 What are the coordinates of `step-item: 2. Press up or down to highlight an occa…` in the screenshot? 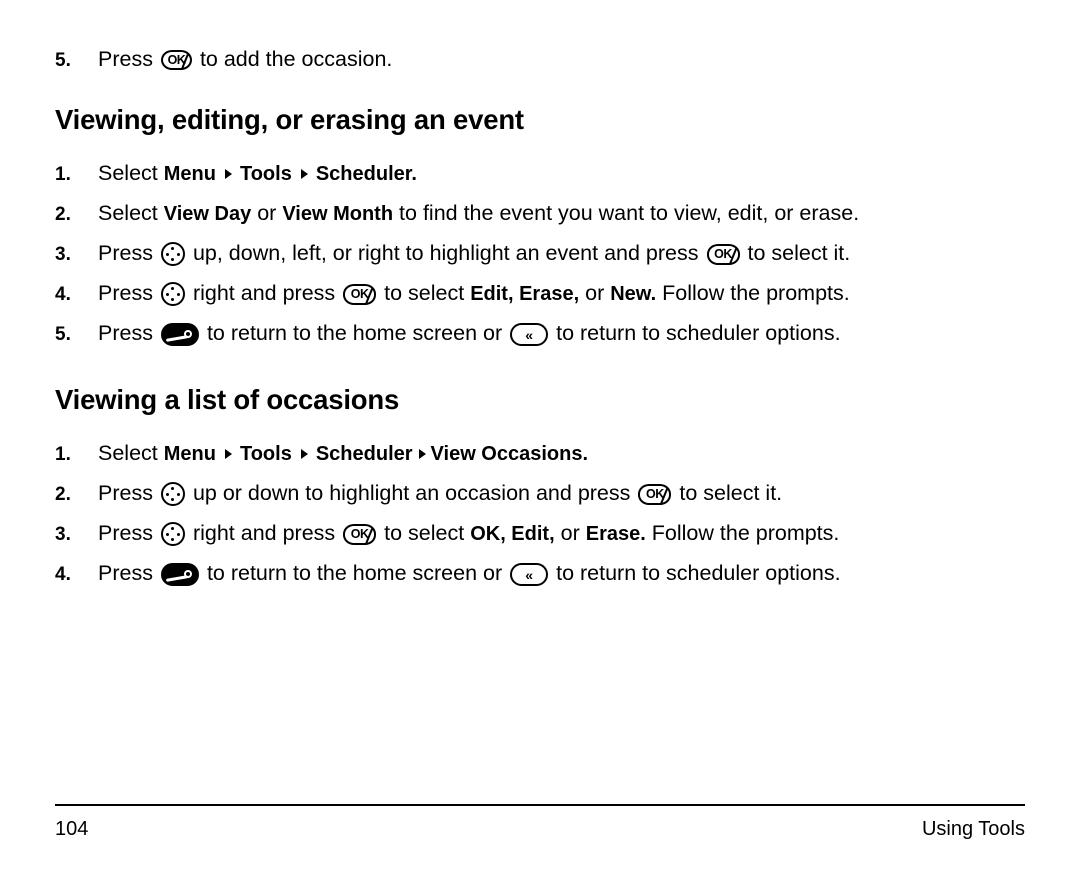 It's located at (540, 494).